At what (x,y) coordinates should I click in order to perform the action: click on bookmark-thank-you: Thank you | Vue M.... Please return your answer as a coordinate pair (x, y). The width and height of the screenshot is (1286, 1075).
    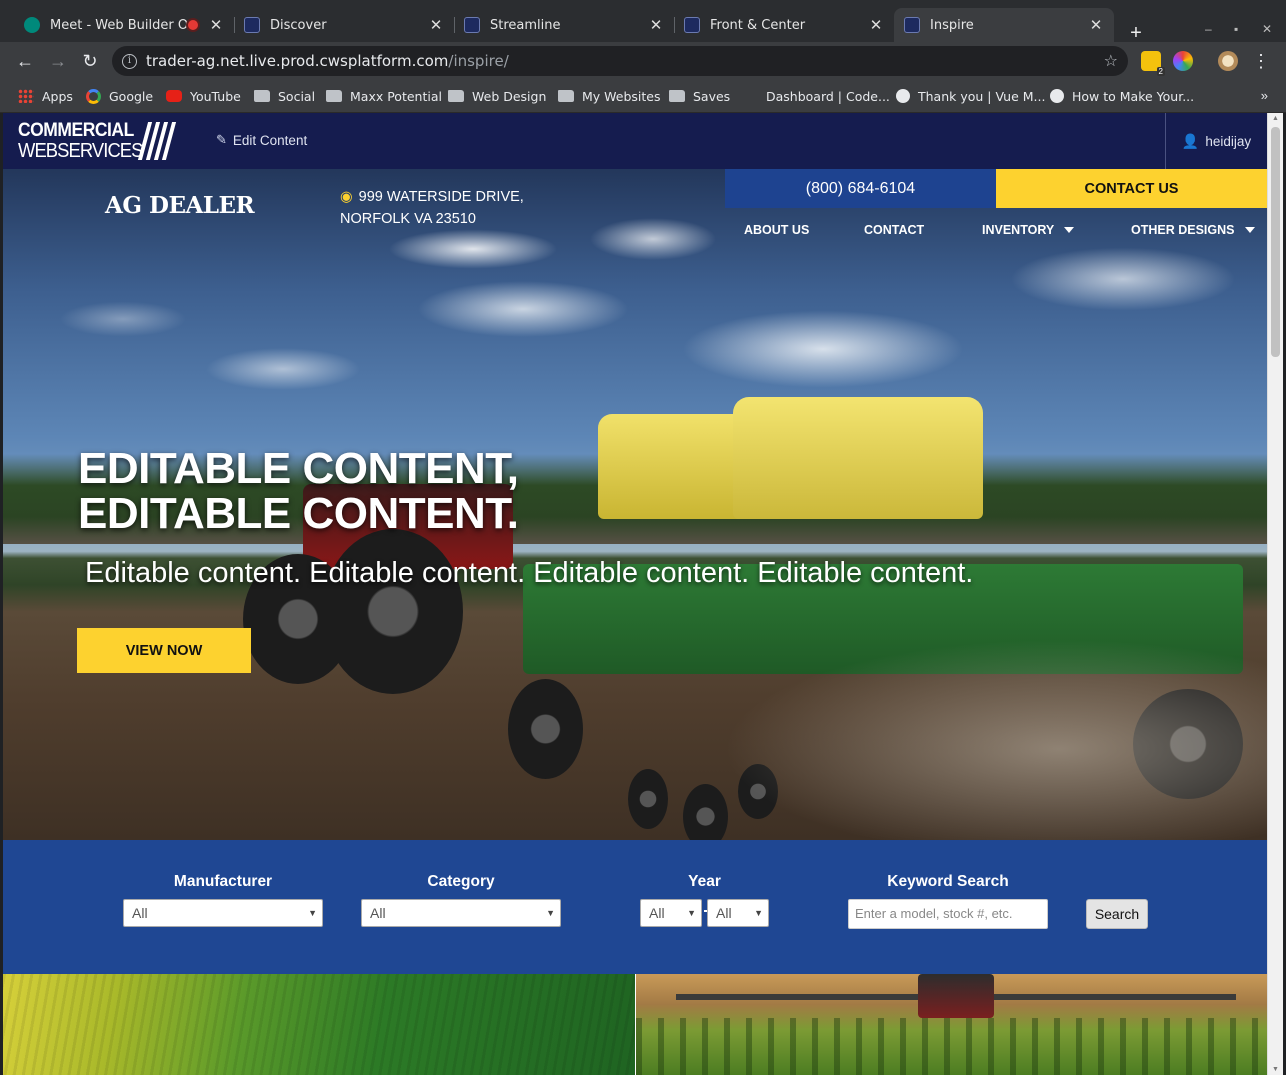
    Looking at the image, I should click on (970, 96).